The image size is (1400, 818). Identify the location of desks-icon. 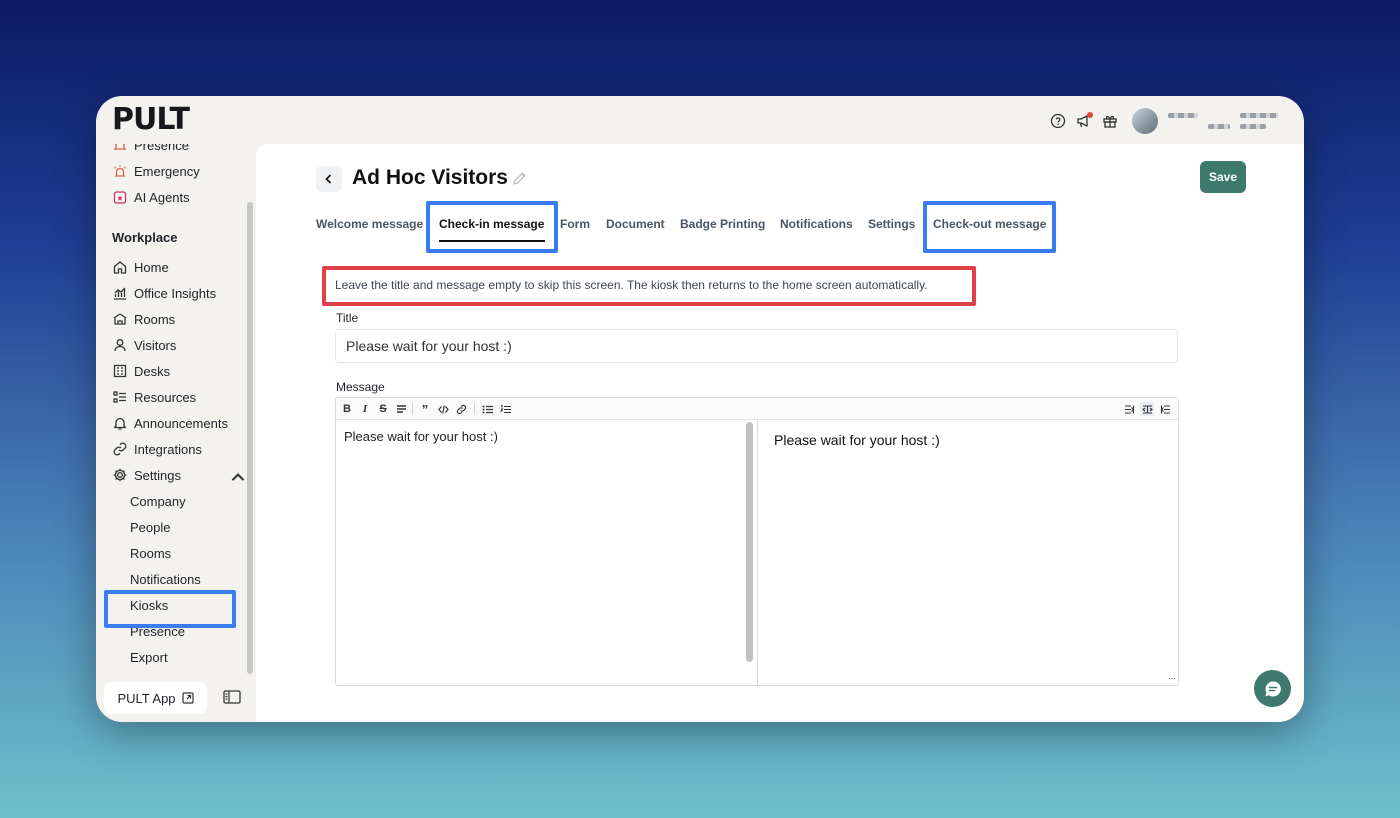
(120, 371).